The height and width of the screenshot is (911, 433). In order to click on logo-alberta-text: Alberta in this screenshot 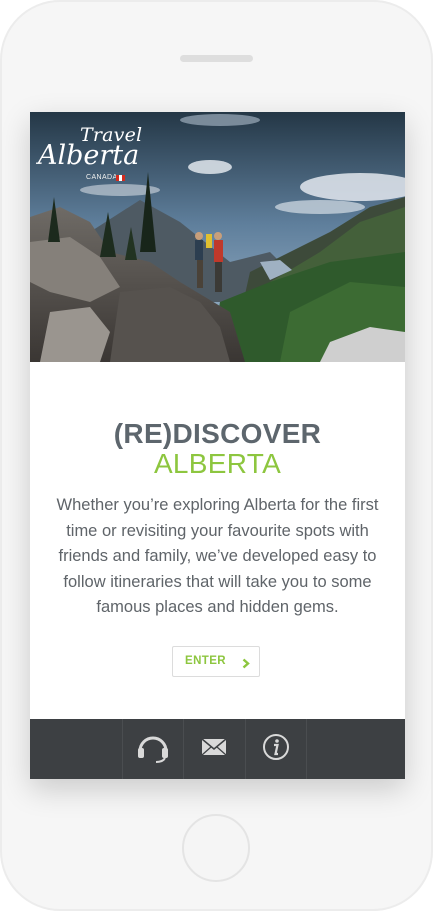, I will do `click(89, 155)`.